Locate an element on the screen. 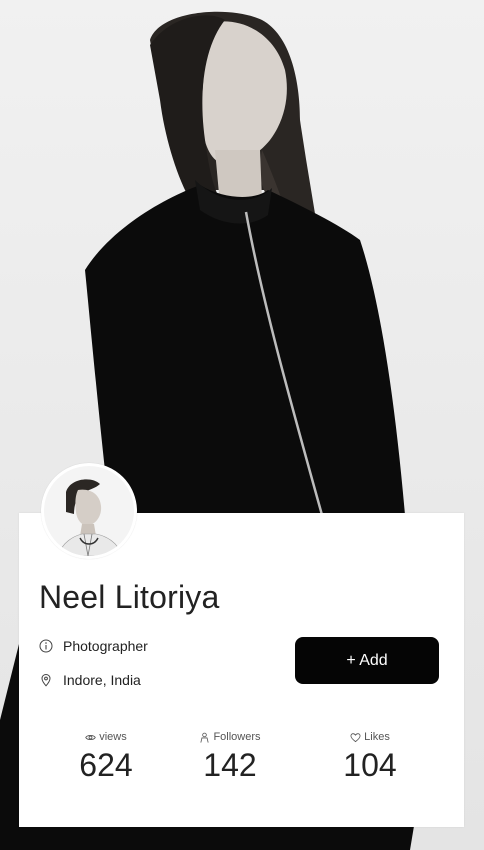 The width and height of the screenshot is (484, 850). stat-followers-label: Followers is located at coordinates (237, 737).